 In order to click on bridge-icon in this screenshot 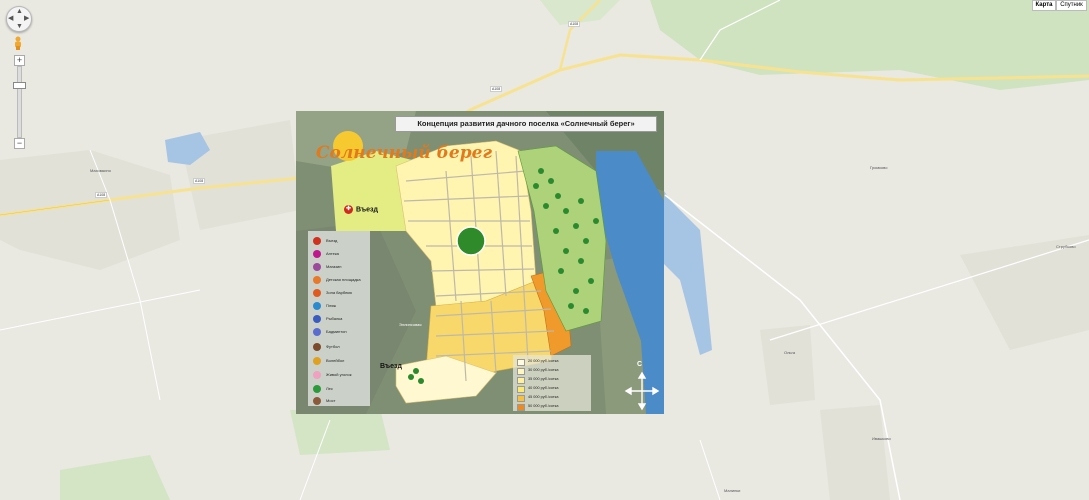, I will do `click(317, 401)`.